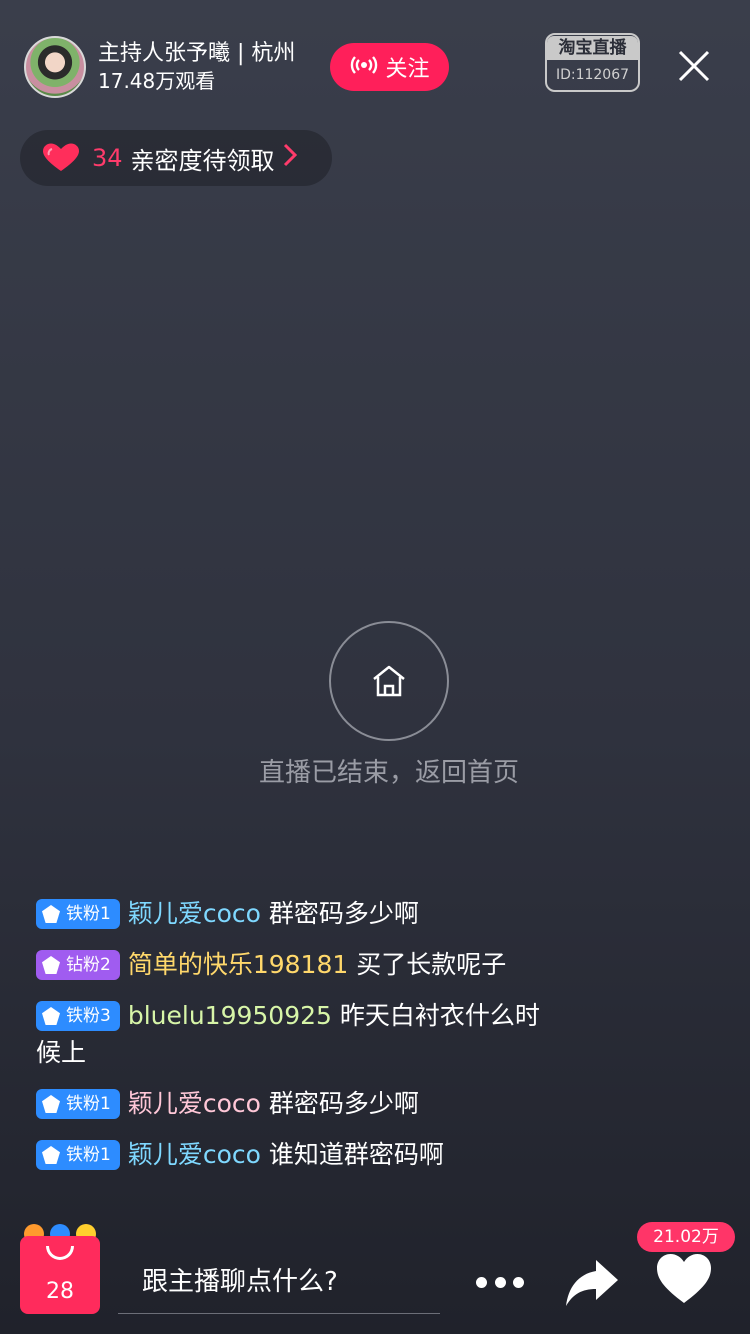 The image size is (750, 1334). What do you see at coordinates (60, 1275) in the screenshot?
I see `shopping-bag-icon: 28` at bounding box center [60, 1275].